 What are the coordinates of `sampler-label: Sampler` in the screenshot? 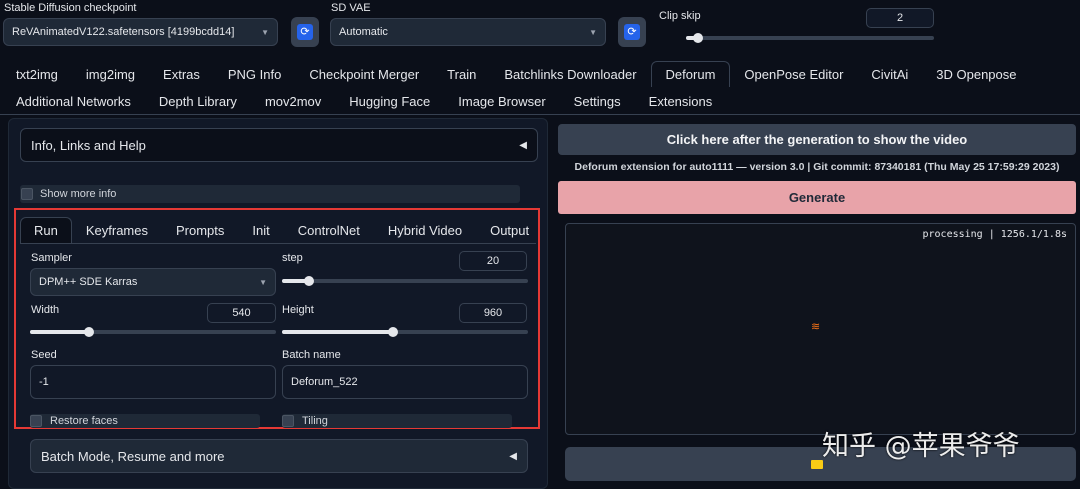 It's located at (51, 258).